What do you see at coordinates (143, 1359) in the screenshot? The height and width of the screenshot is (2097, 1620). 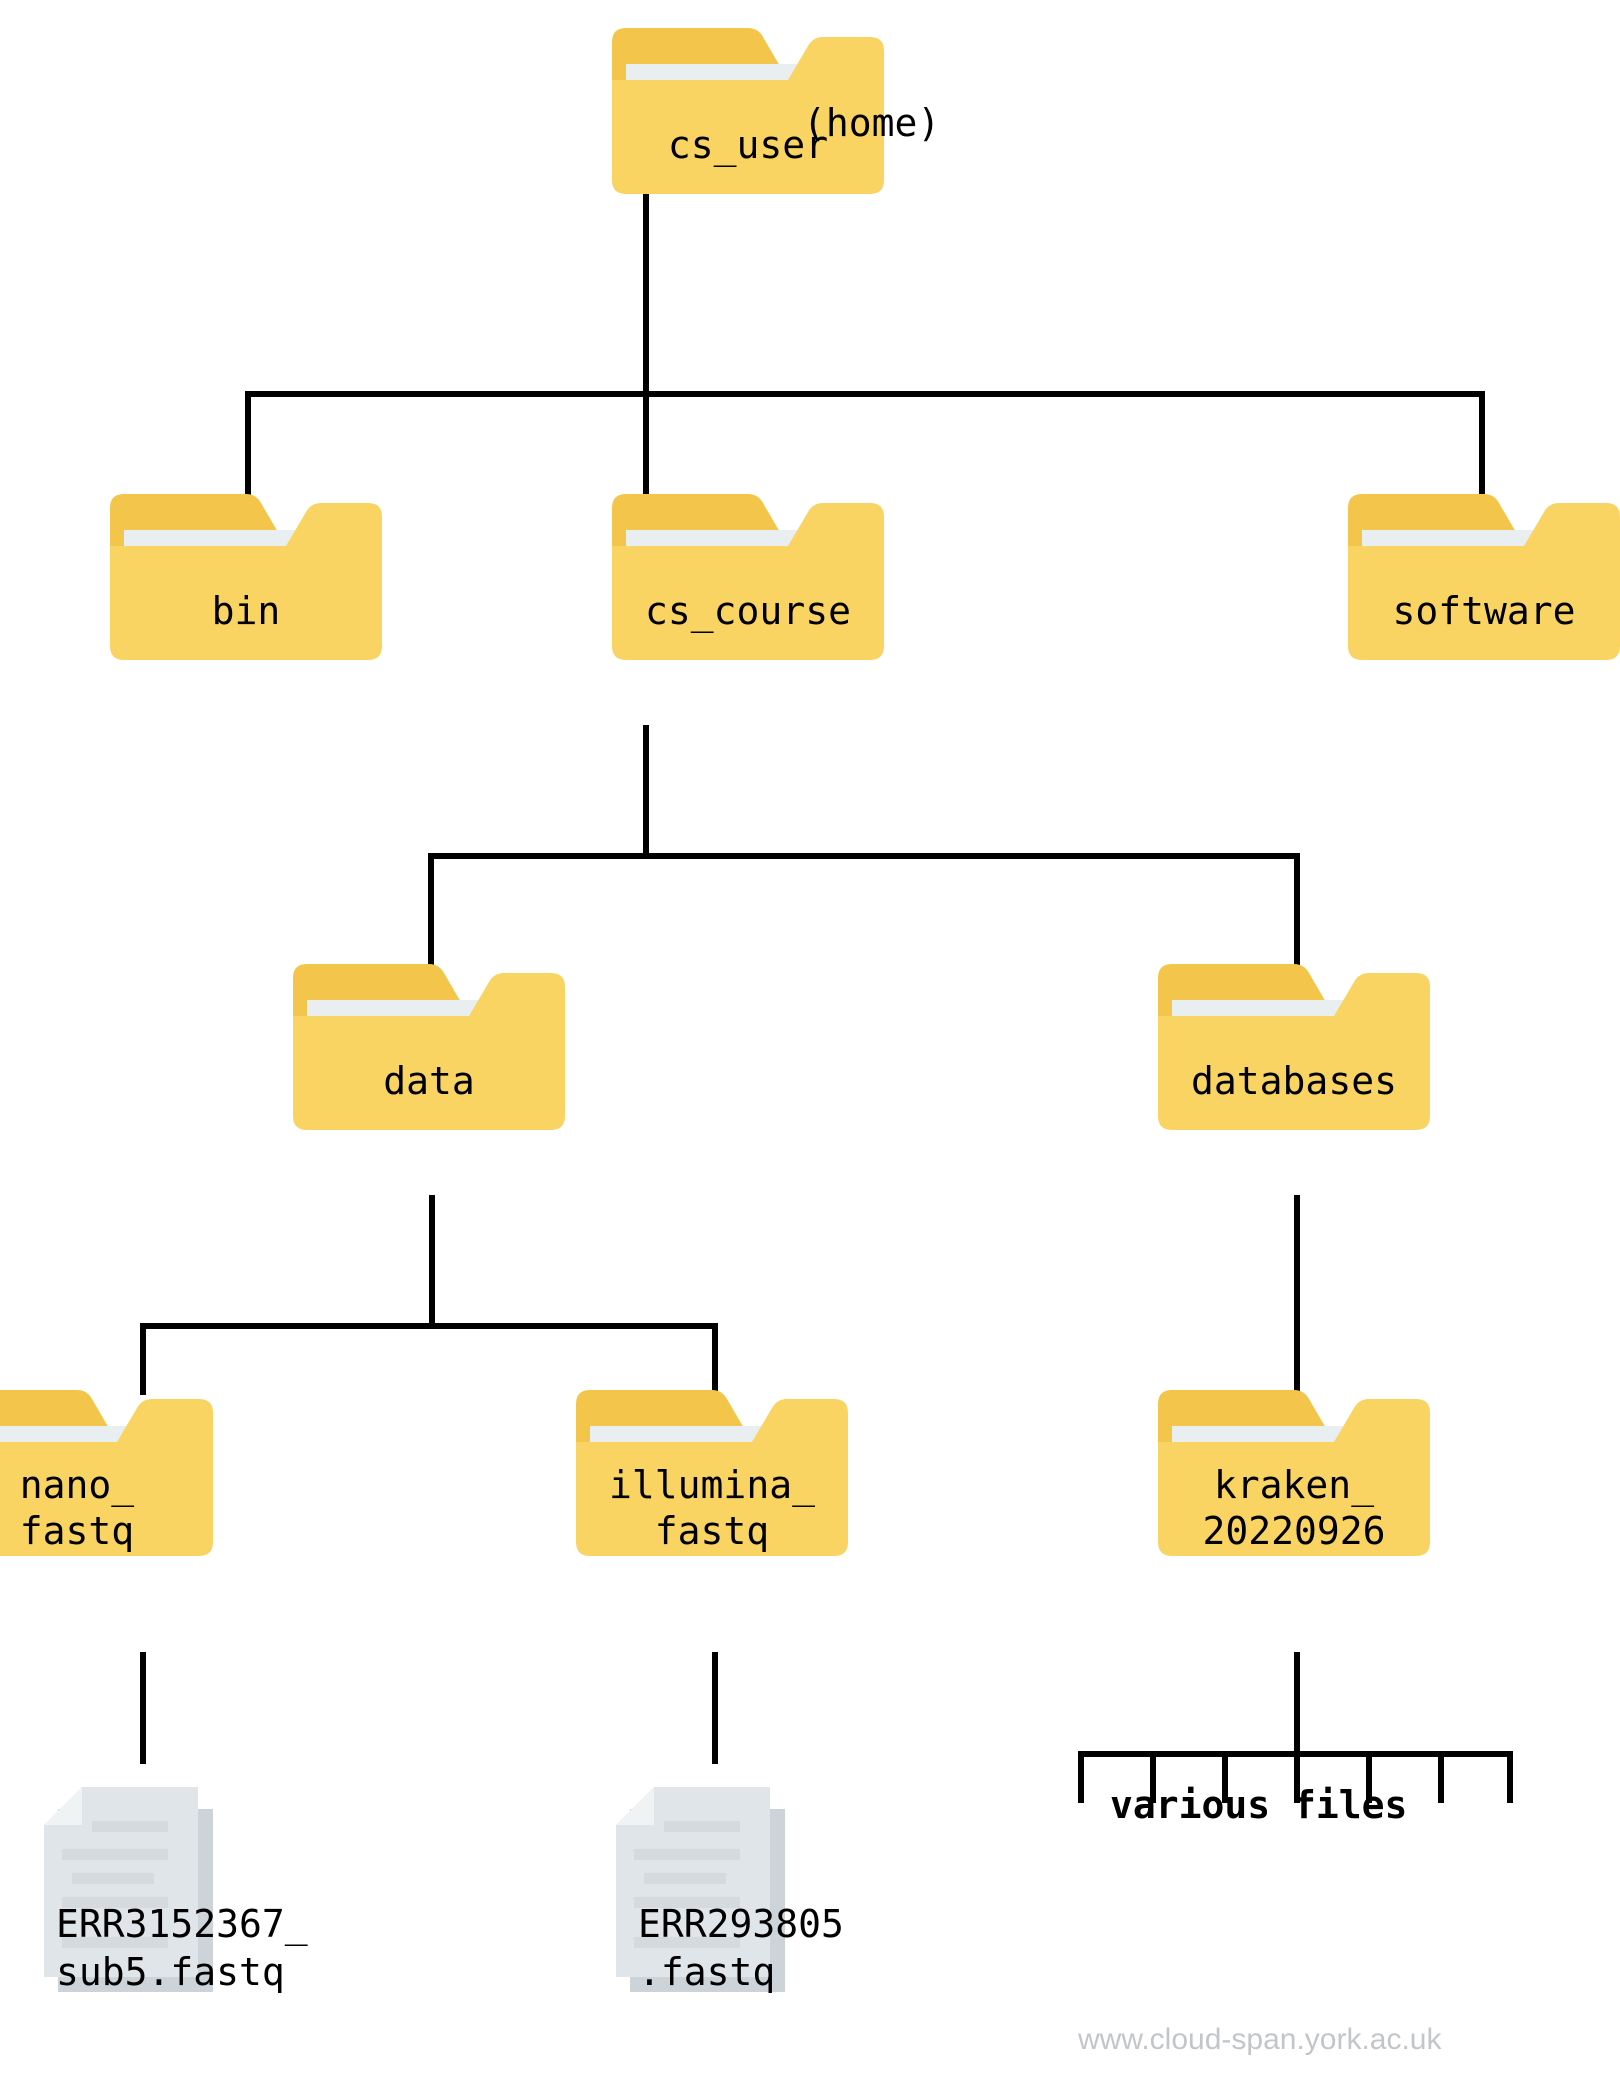 I see `connector-to-nano-fastq` at bounding box center [143, 1359].